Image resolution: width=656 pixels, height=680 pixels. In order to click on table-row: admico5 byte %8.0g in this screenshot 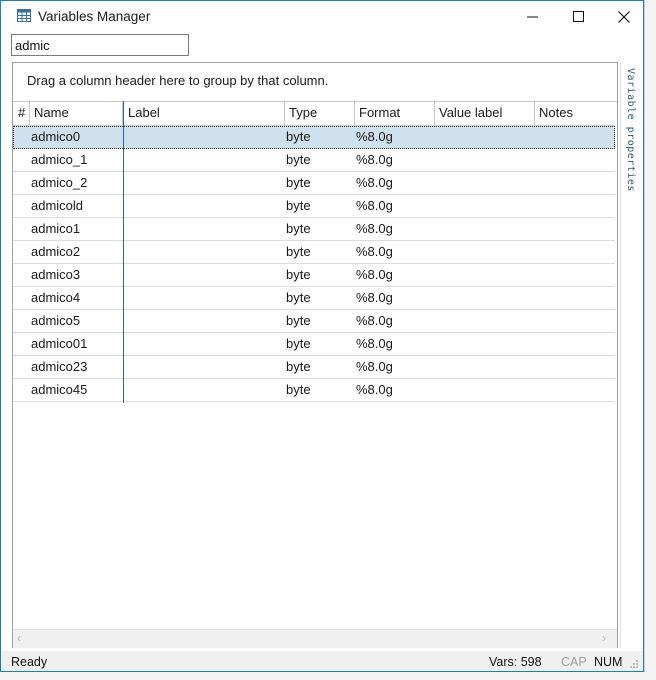, I will do `click(314, 321)`.